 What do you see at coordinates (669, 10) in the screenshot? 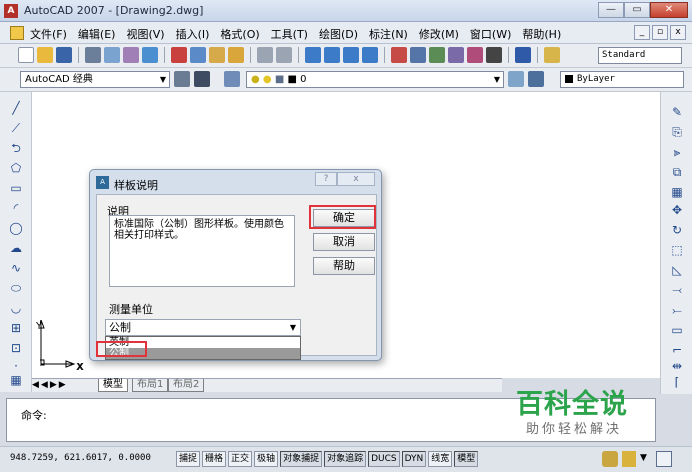
I see `close-button: ✕` at bounding box center [669, 10].